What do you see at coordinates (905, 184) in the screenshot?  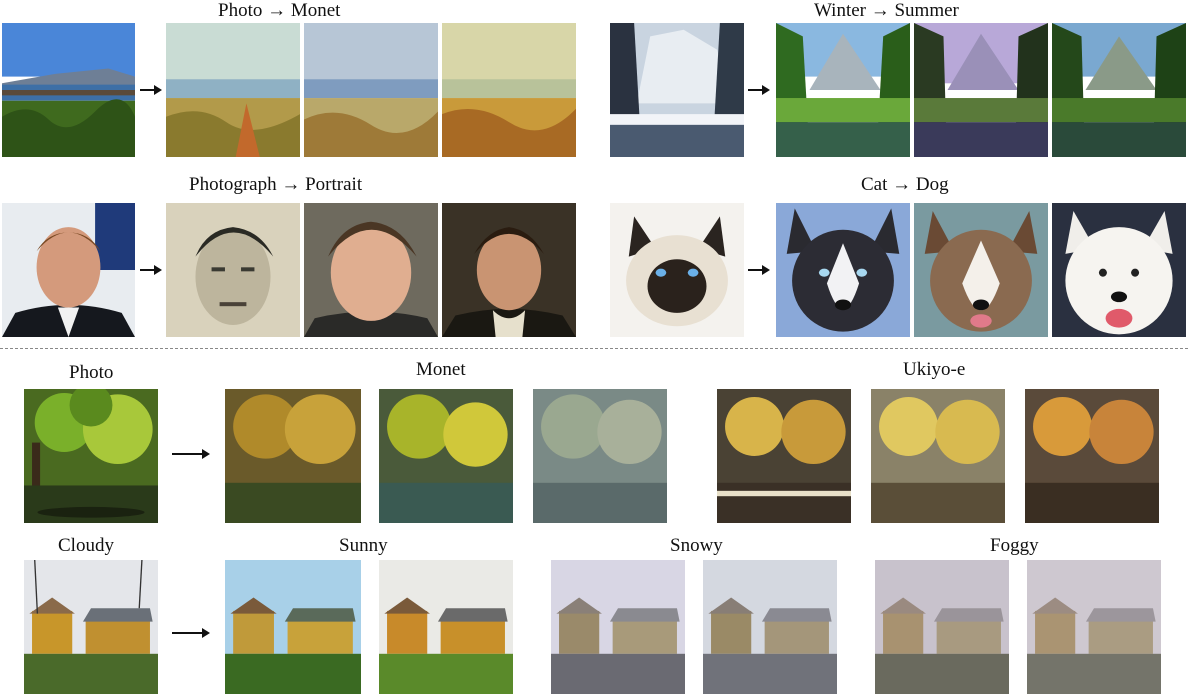 I see `label-cat-to-dog: Cat → Dog` at bounding box center [905, 184].